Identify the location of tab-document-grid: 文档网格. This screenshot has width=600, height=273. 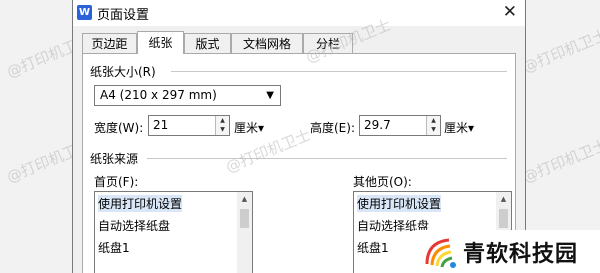
(267, 43).